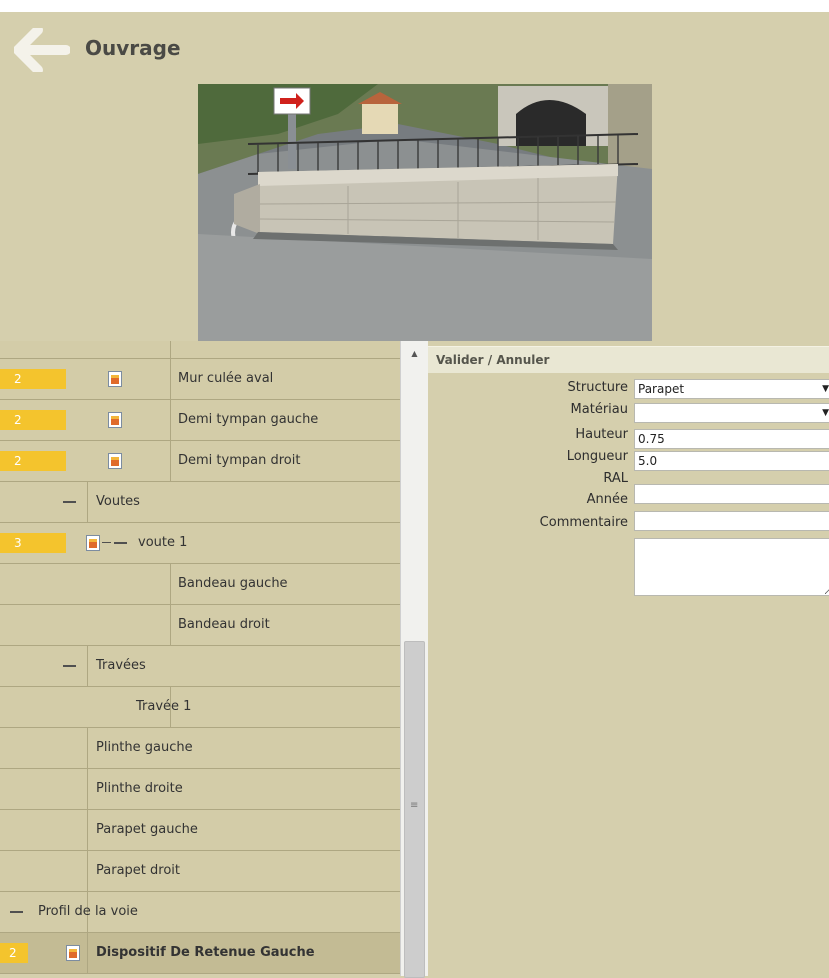  I want to click on tree-row: Plinthe gauche, so click(200, 748).